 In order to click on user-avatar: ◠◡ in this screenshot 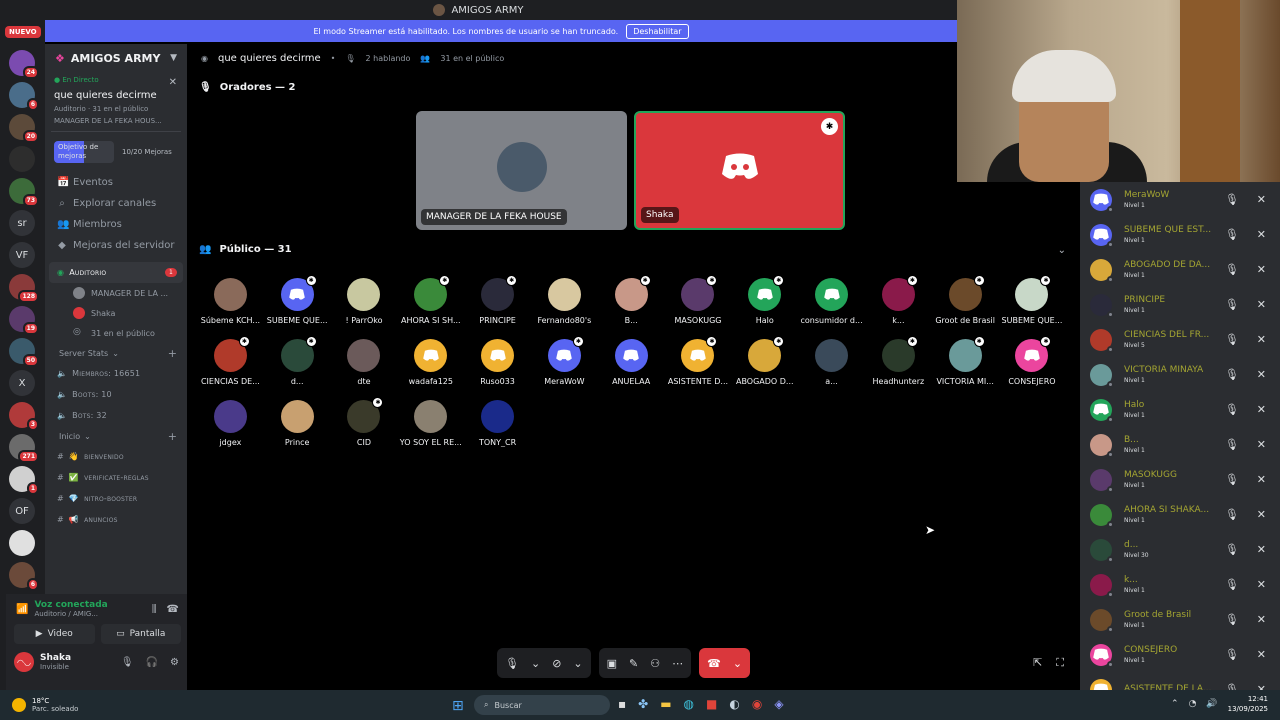, I will do `click(24, 662)`.